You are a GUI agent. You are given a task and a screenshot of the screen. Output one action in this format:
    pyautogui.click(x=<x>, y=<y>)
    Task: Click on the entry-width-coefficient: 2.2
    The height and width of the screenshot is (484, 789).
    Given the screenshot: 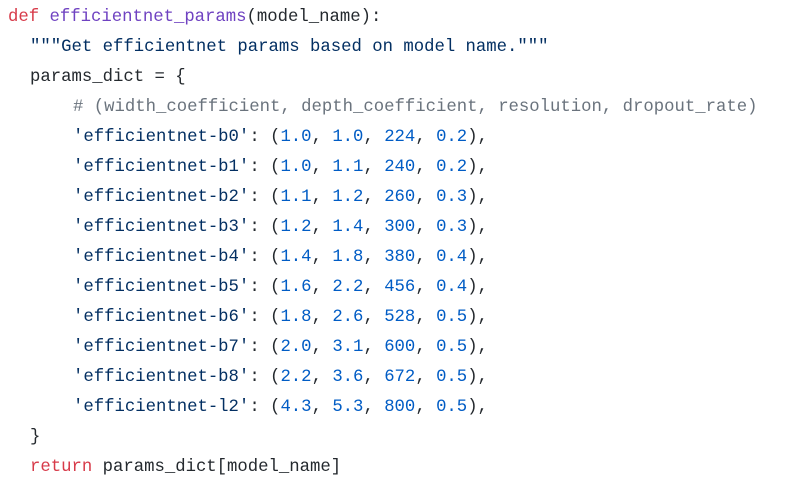 What is the action you would take?
    pyautogui.click(x=296, y=377)
    